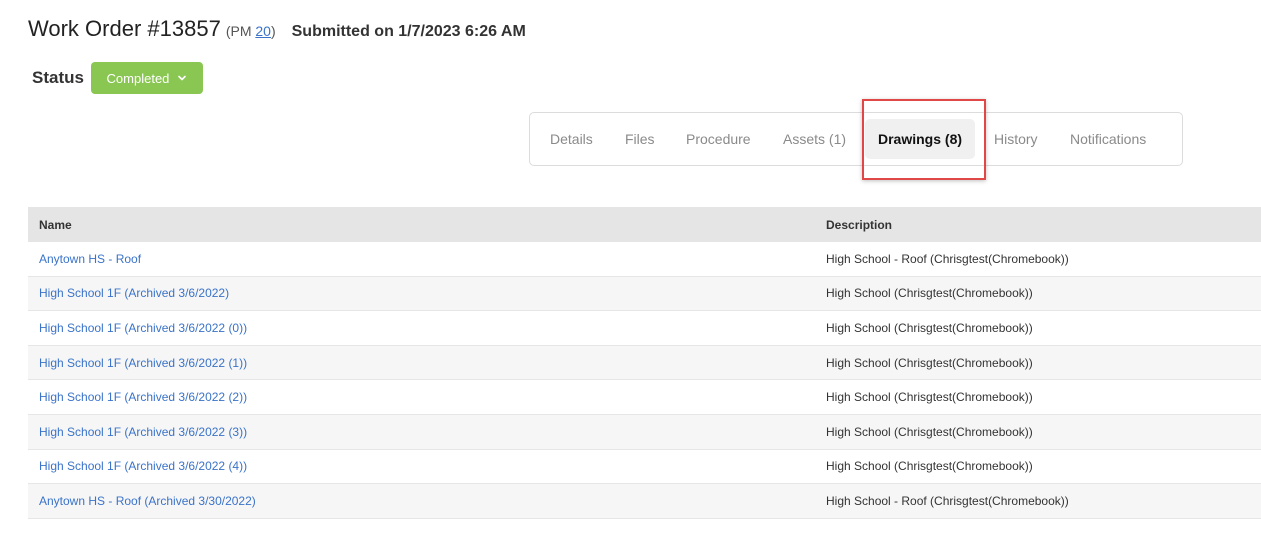 The height and width of the screenshot is (537, 1261). Describe the element at coordinates (640, 139) in the screenshot. I see `tab-files: Files` at that location.